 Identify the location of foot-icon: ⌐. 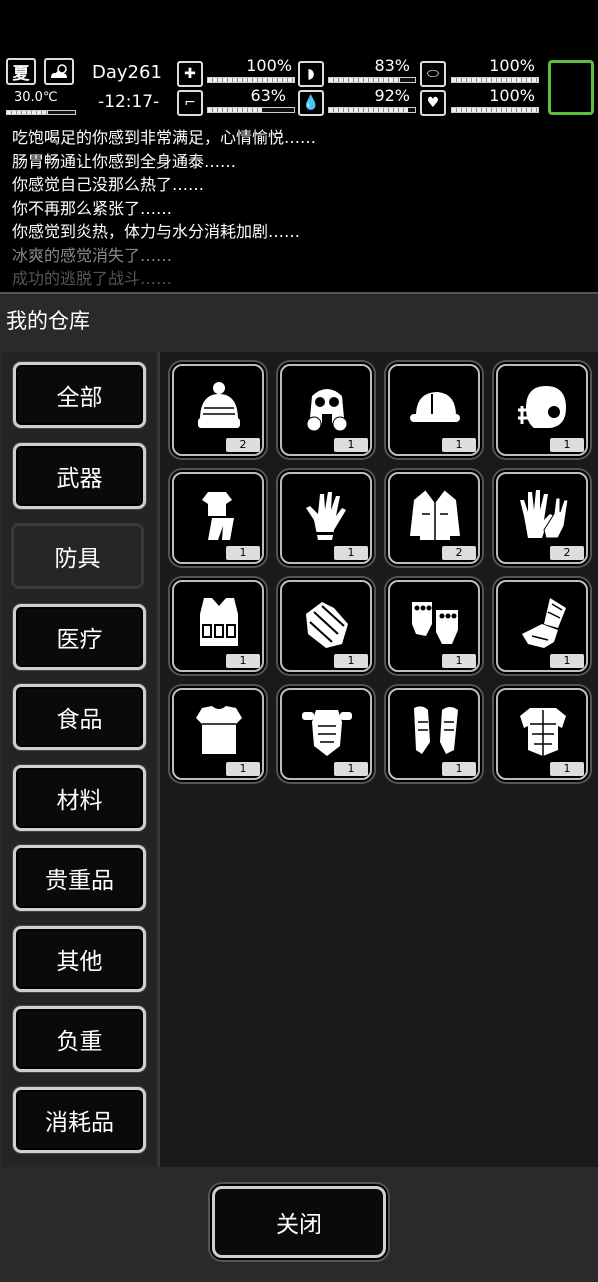
(190, 103).